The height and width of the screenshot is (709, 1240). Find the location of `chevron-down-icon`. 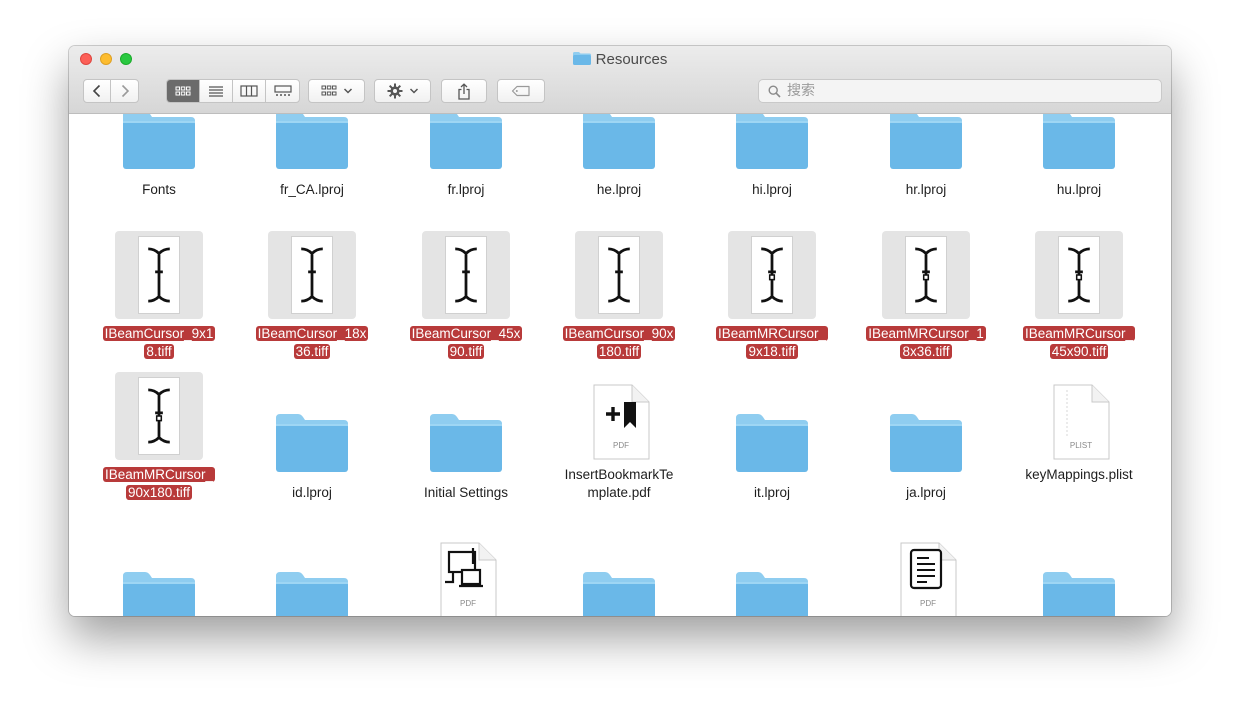

chevron-down-icon is located at coordinates (347, 91).